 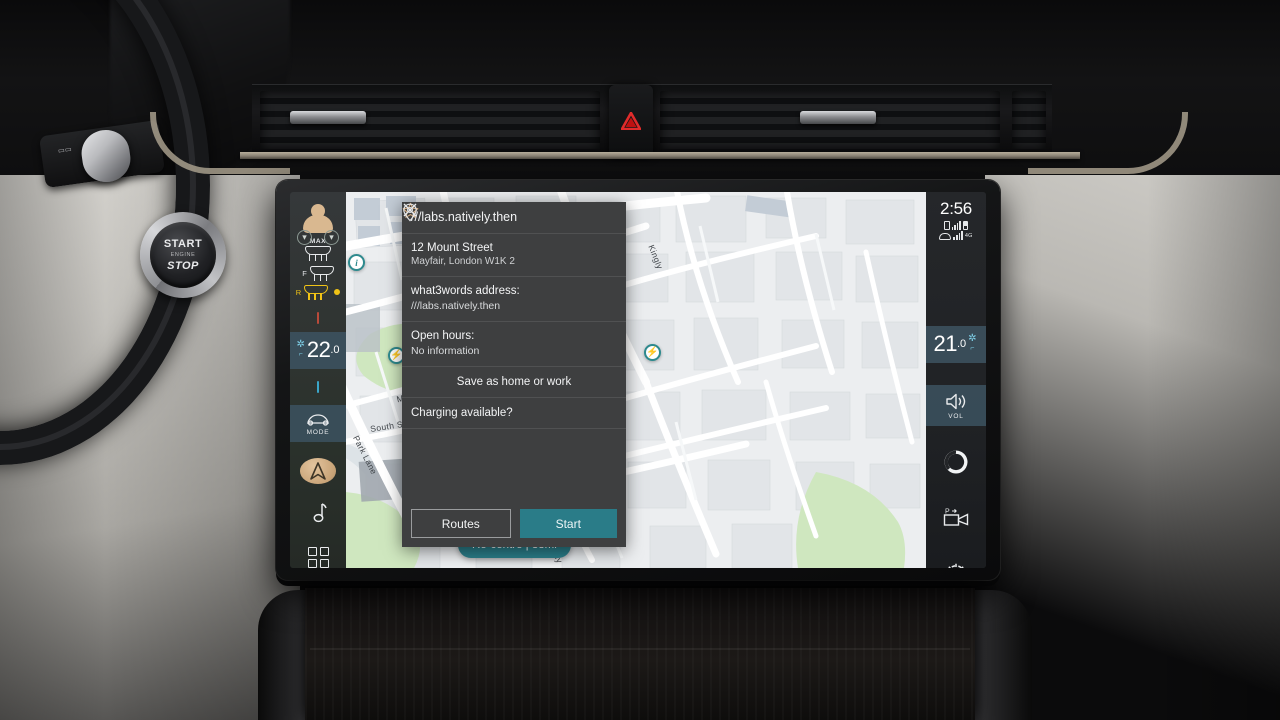 I want to click on vehicle-signal-bars, so click(x=958, y=235).